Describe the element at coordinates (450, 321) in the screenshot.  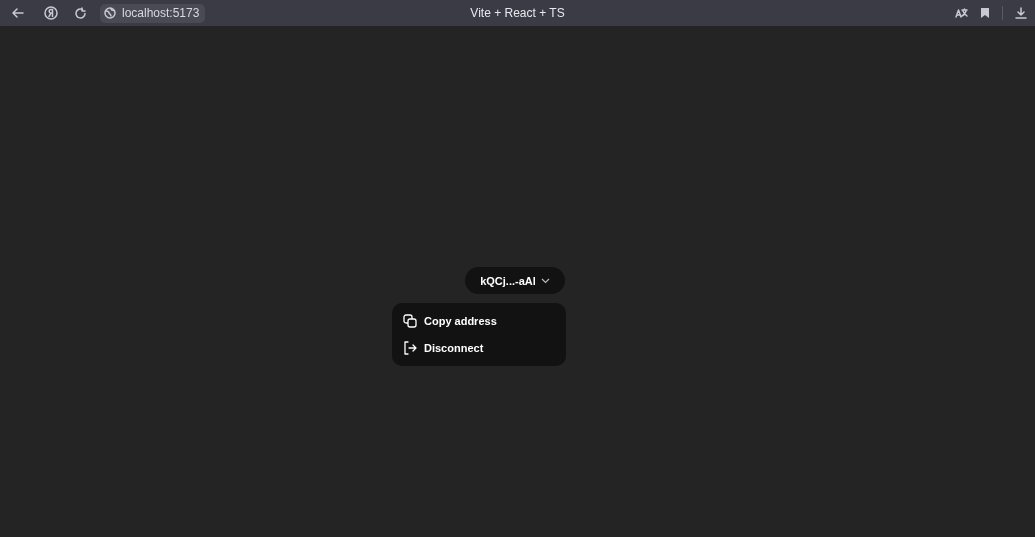
I see `menu-item: Copy address` at that location.